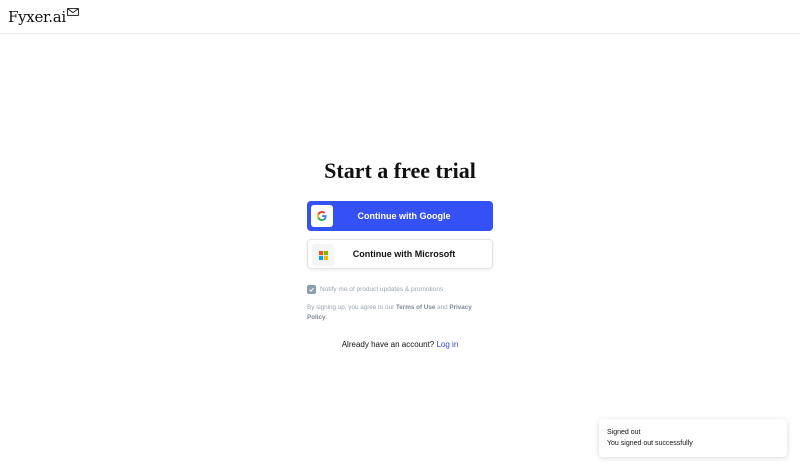 Image resolution: width=800 pixels, height=470 pixels. I want to click on terms-of-use-link: Terms of Use, so click(415, 307).